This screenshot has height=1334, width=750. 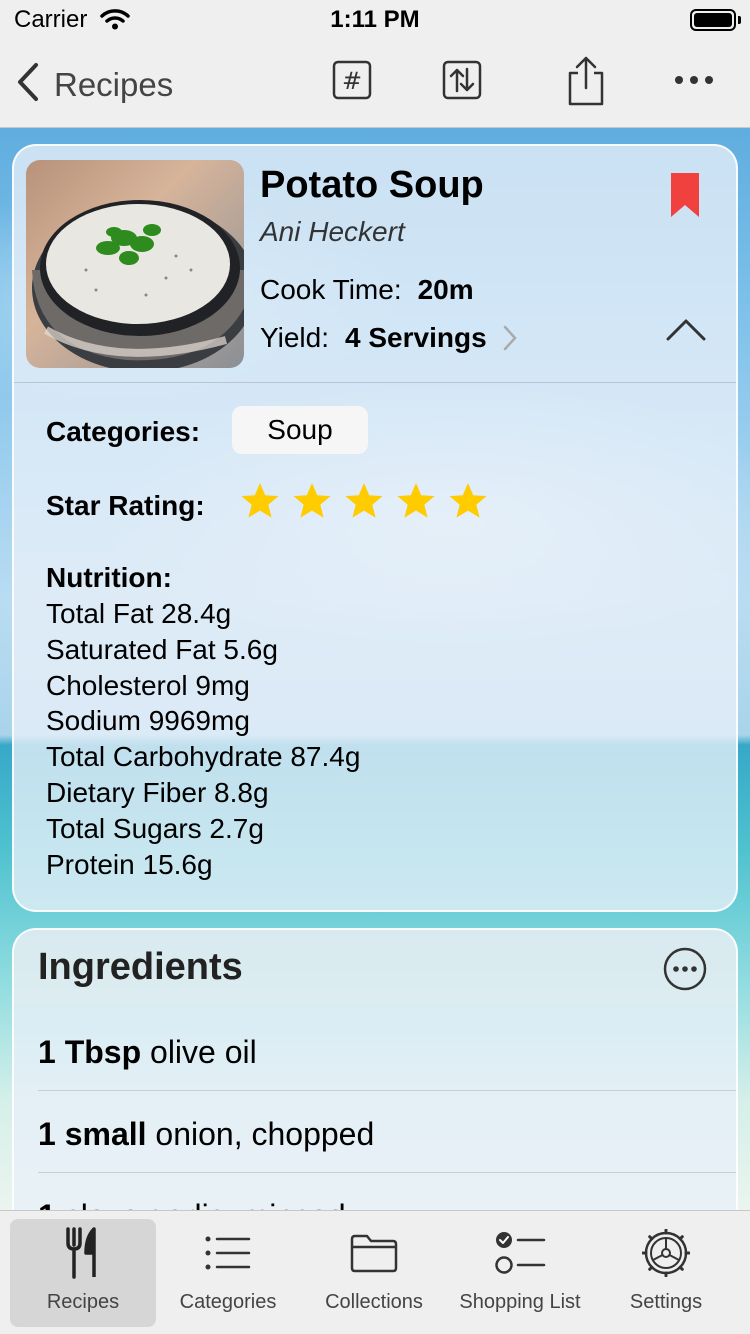 I want to click on yield-row: Yield: 4 Servings, so click(x=388, y=338).